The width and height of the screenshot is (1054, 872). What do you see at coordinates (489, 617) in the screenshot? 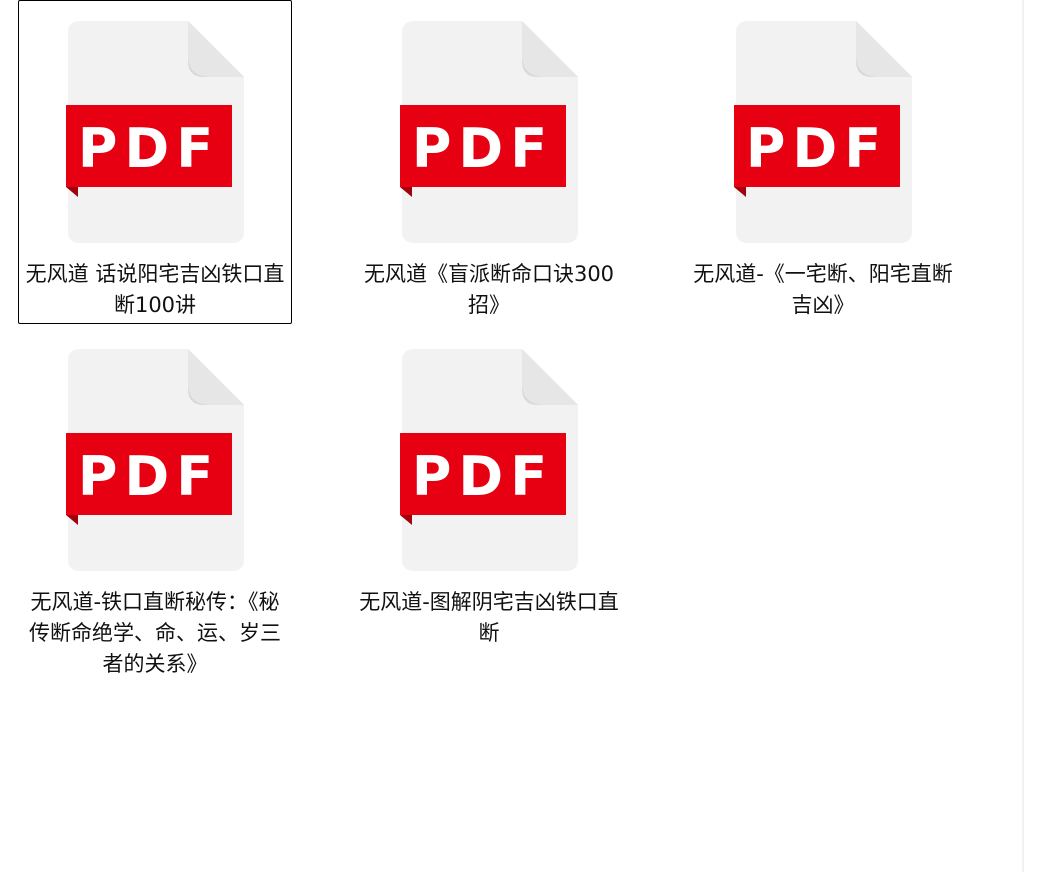
I see `file-name: 无风道-图解阴宅吉凶铁口直断` at bounding box center [489, 617].